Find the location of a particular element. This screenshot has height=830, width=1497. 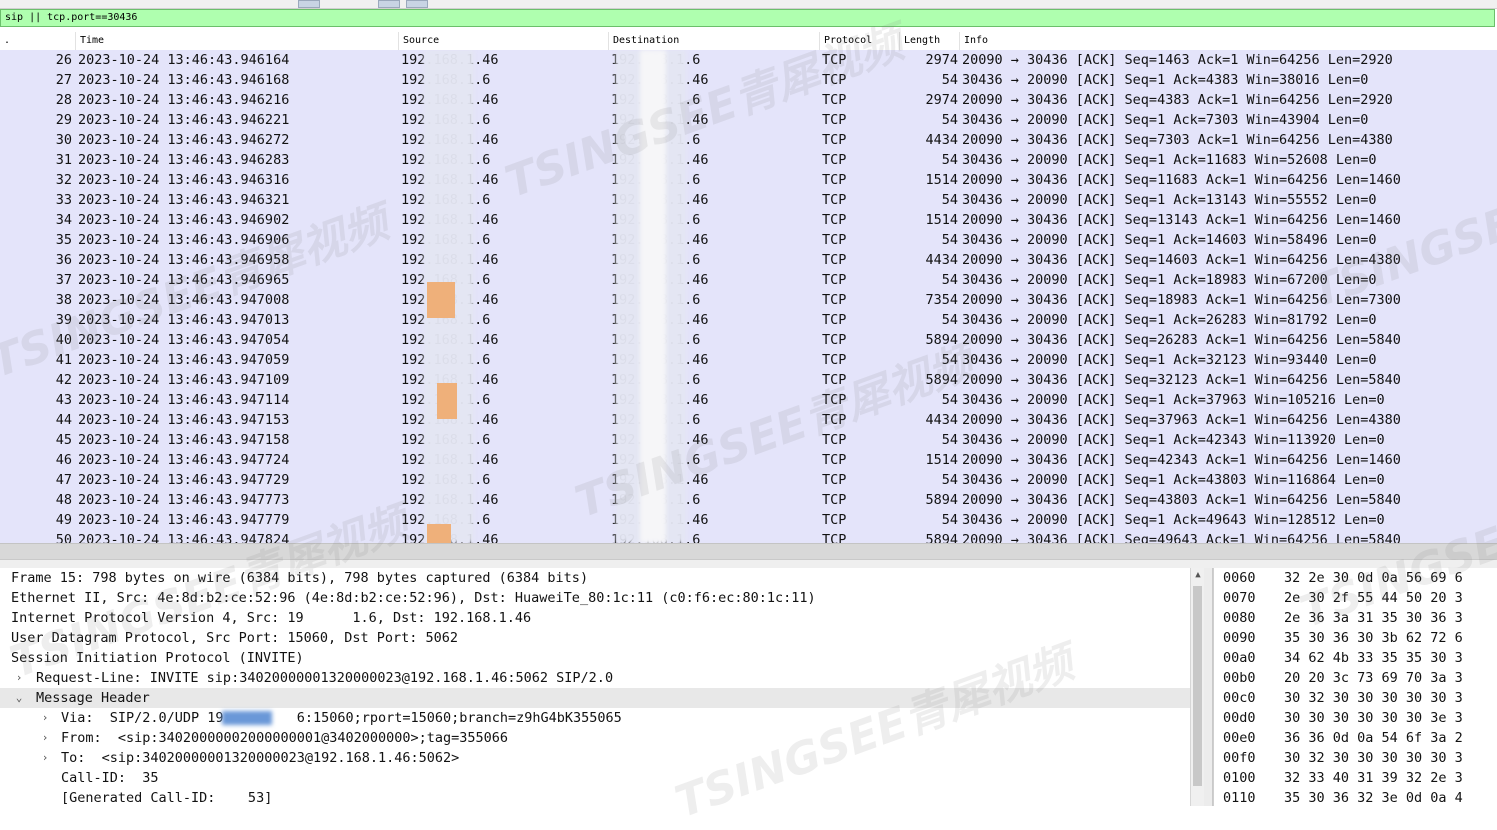

packet-no: 31 is located at coordinates (63, 160).